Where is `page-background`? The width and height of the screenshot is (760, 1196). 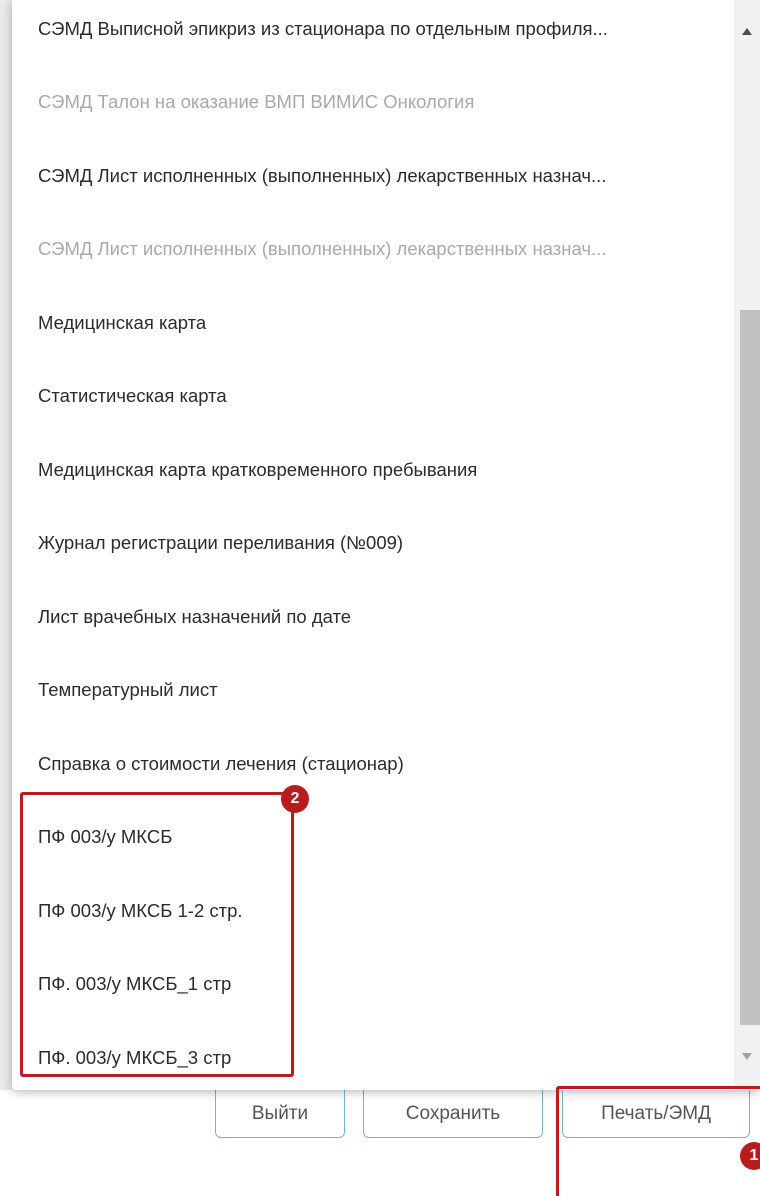
page-background is located at coordinates (6, 598).